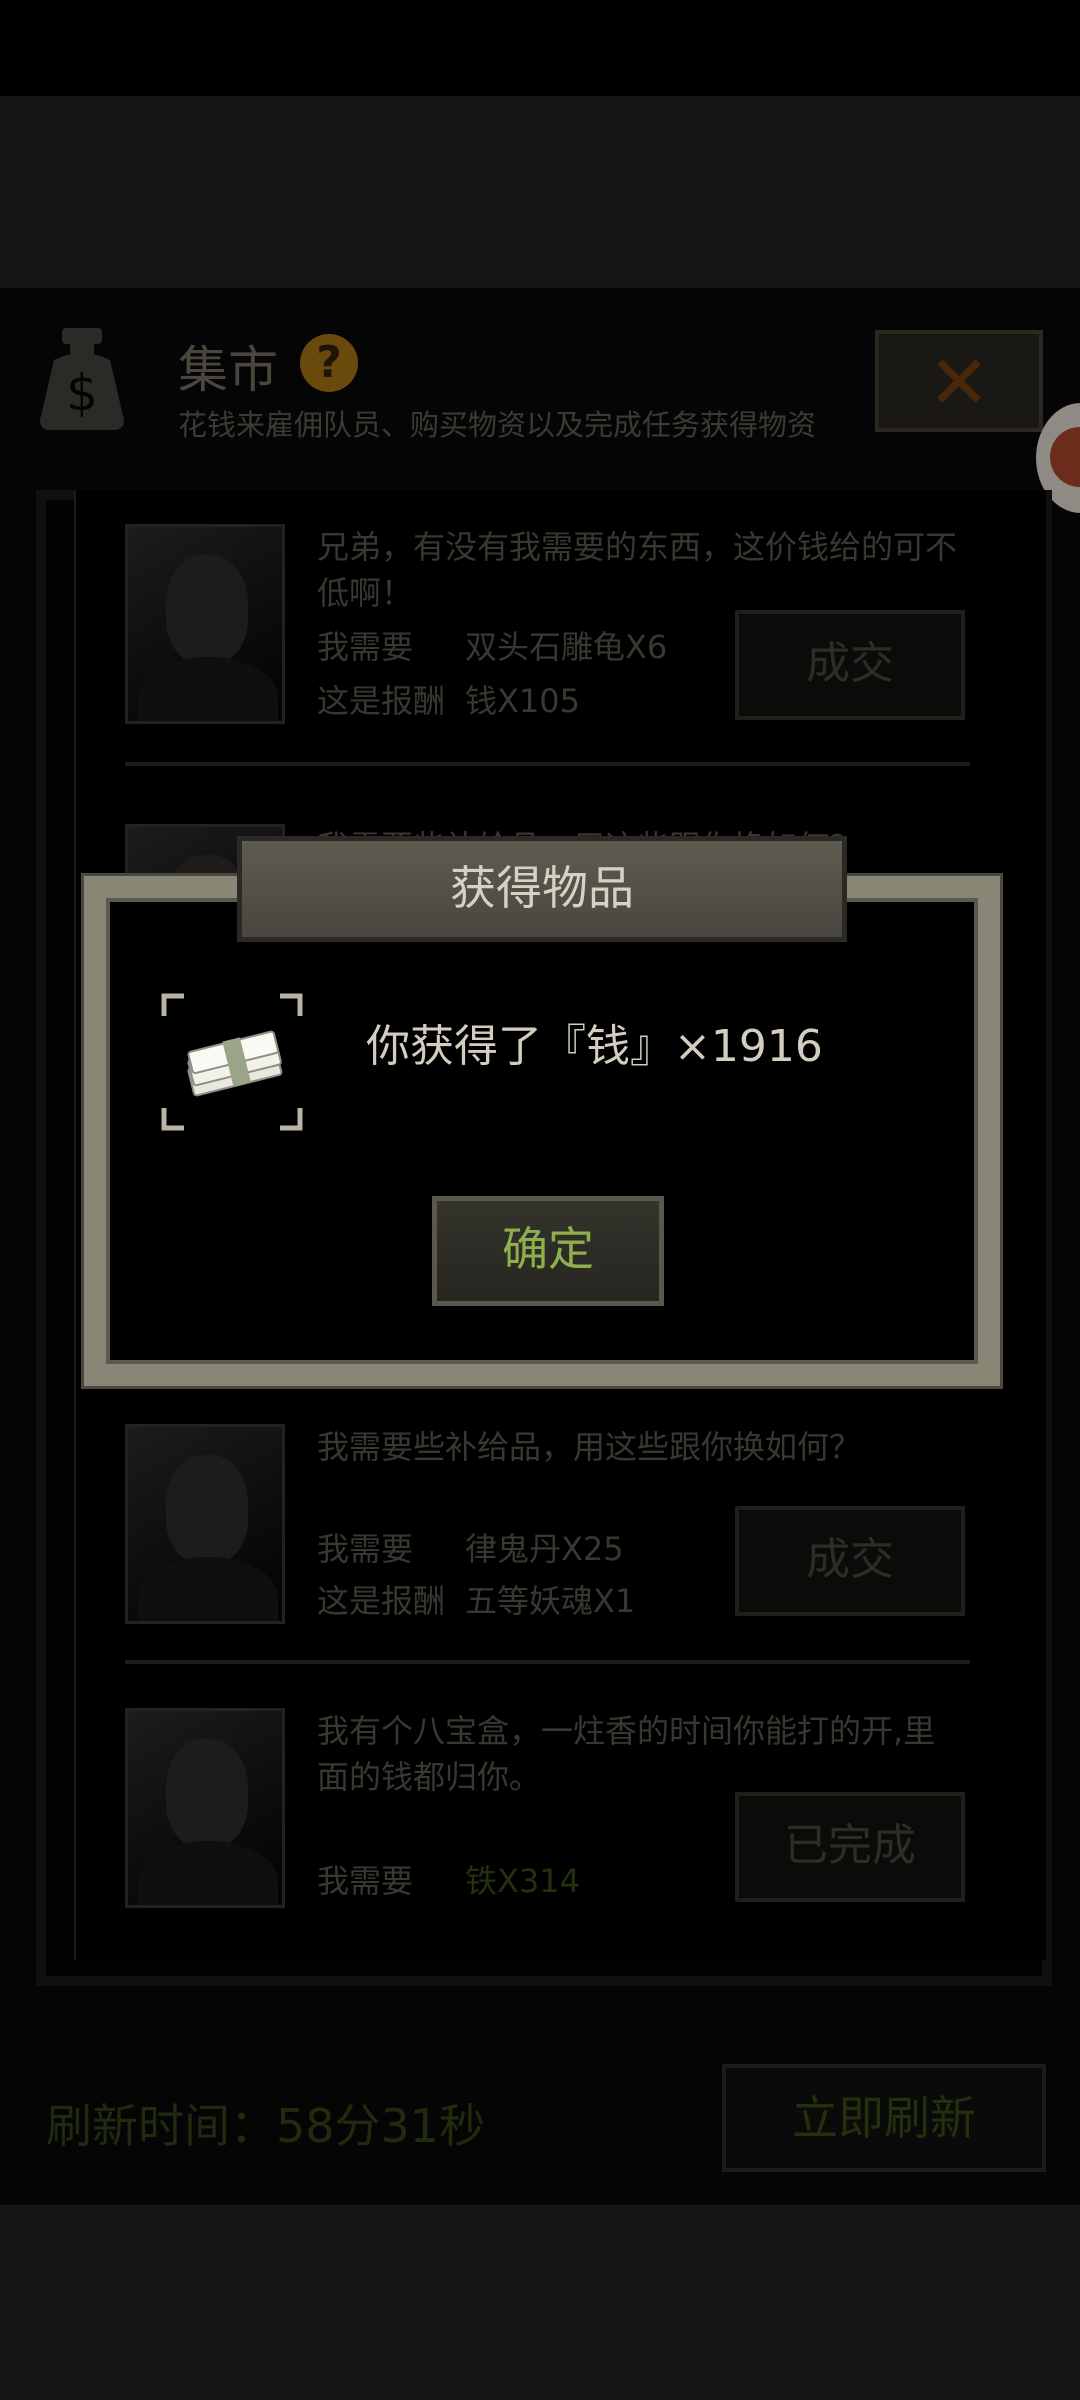 The image size is (1080, 2400). Describe the element at coordinates (329, 363) in the screenshot. I see `help-icon: ?` at that location.